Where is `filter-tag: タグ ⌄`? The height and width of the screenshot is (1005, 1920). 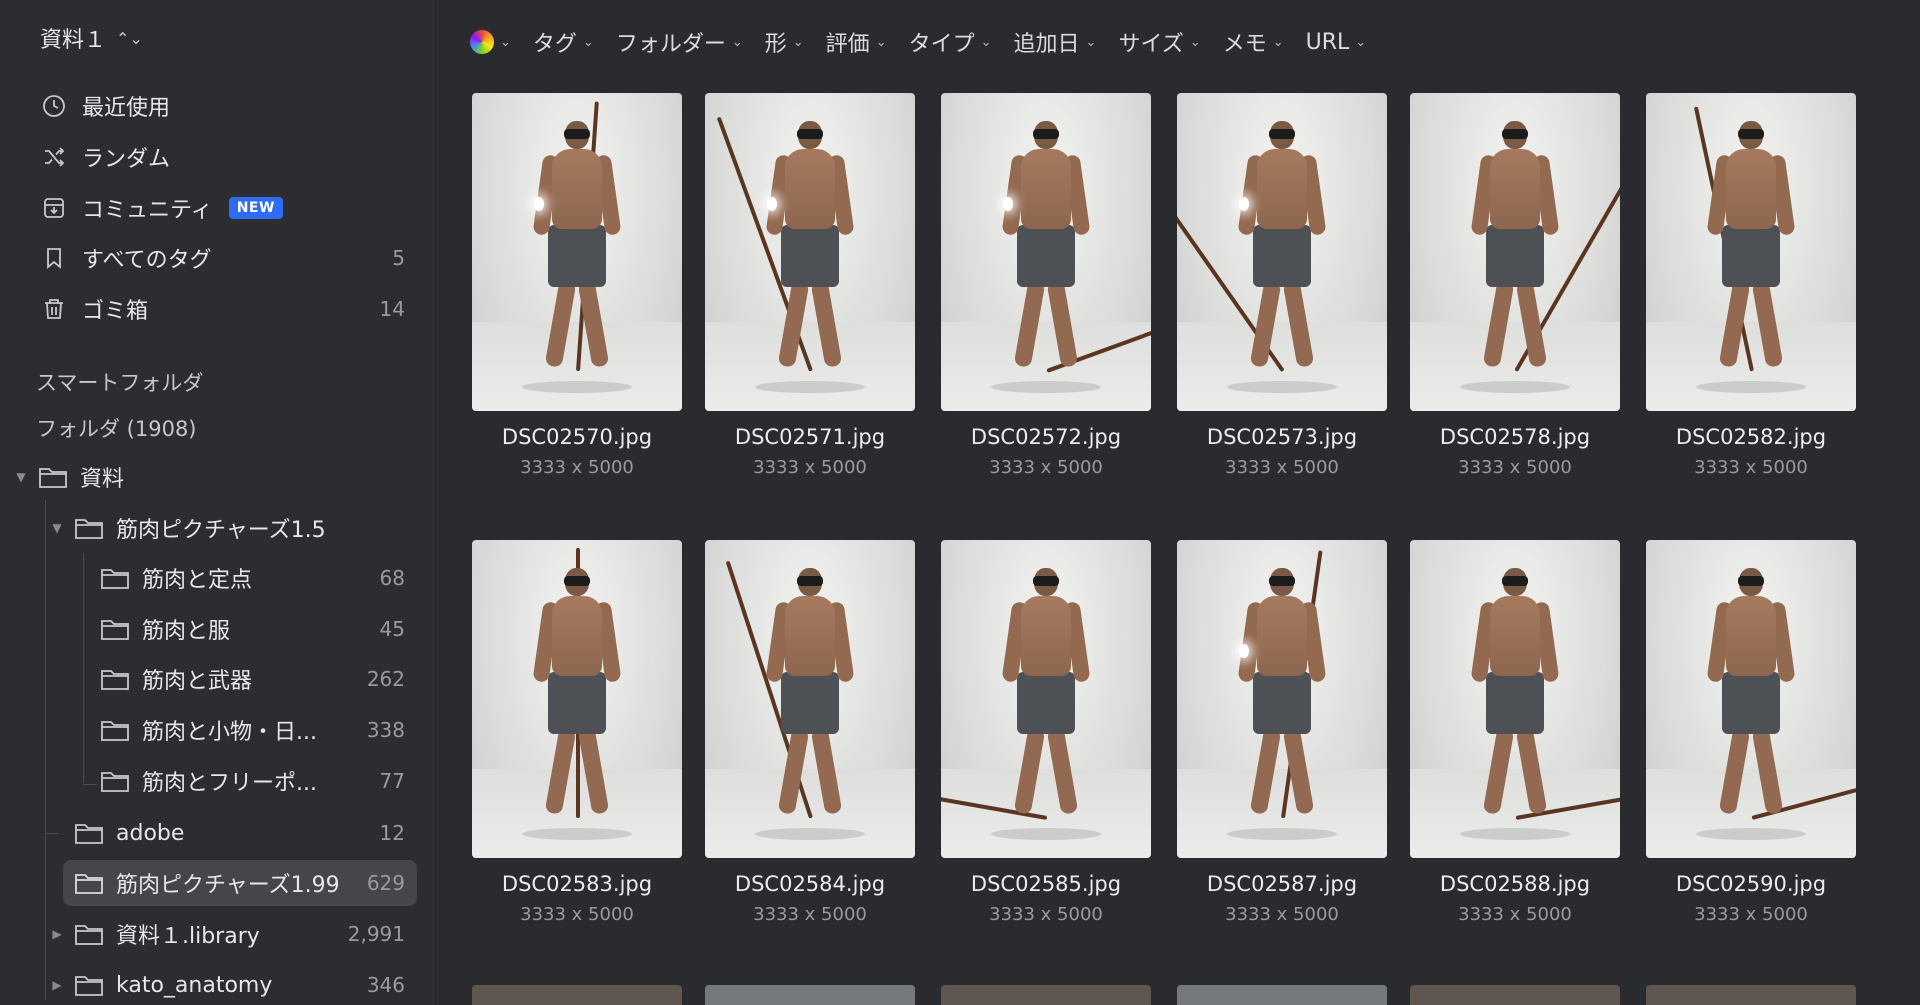 filter-tag: タグ ⌄ is located at coordinates (563, 42).